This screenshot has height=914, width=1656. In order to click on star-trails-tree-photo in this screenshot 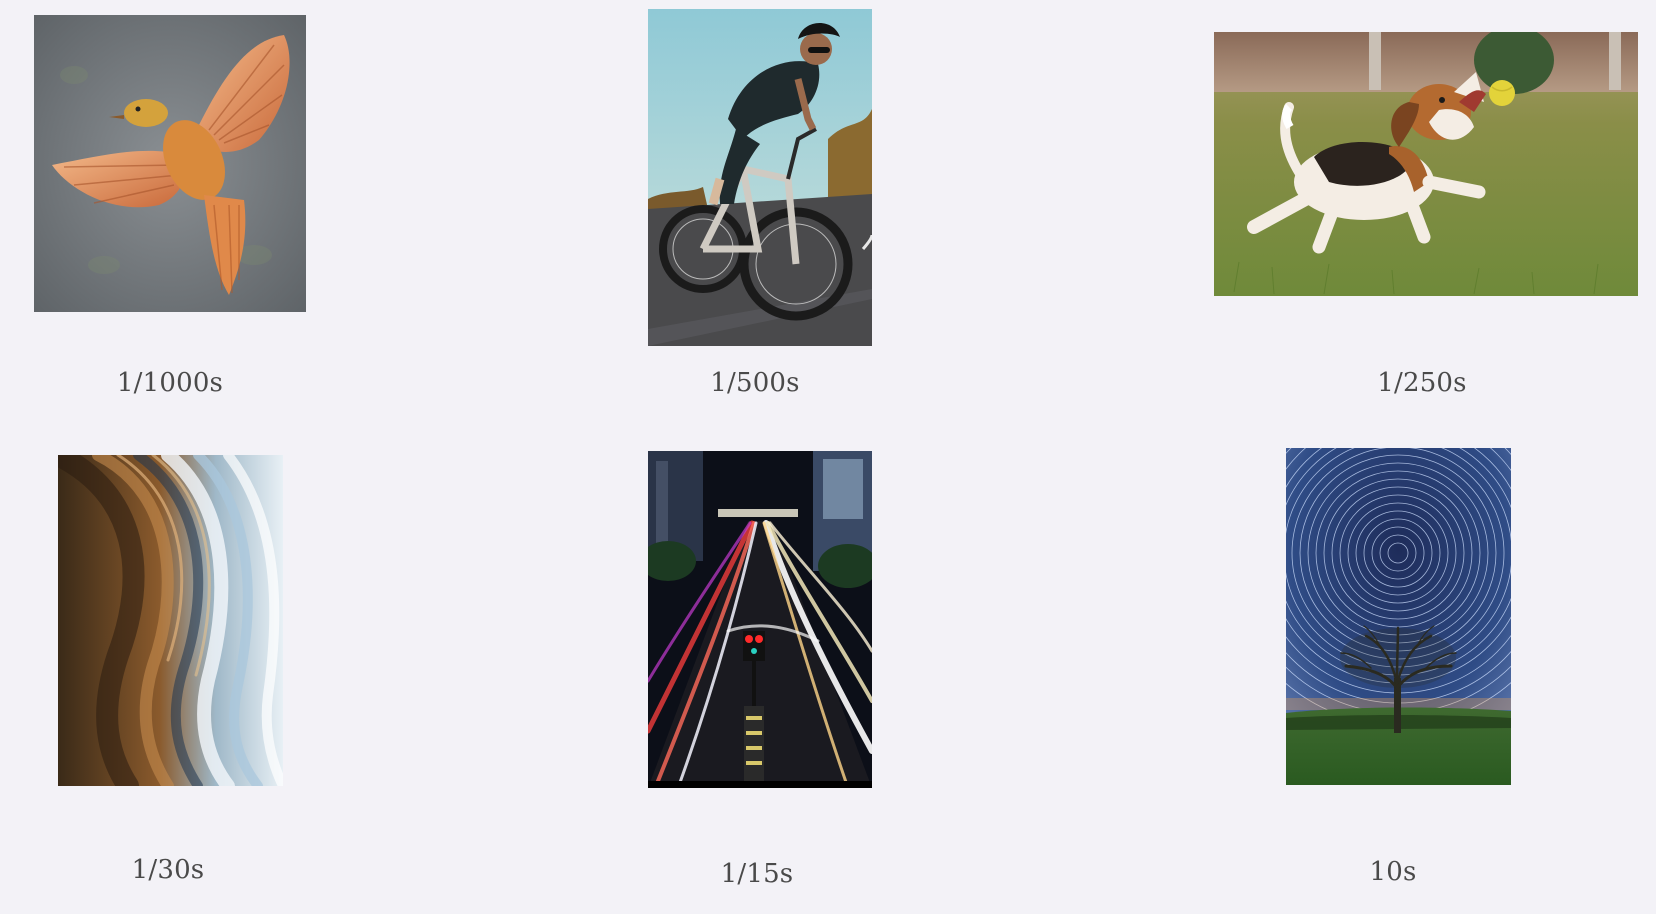, I will do `click(1398, 616)`.